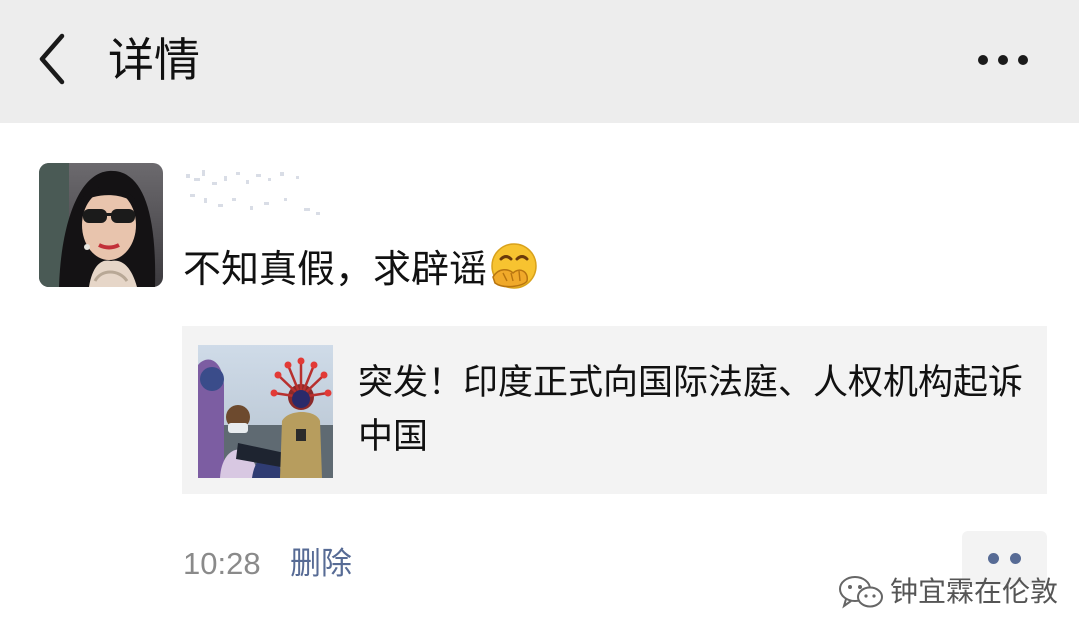 The image size is (1079, 637). I want to click on chevron-left-icon, so click(52, 59).